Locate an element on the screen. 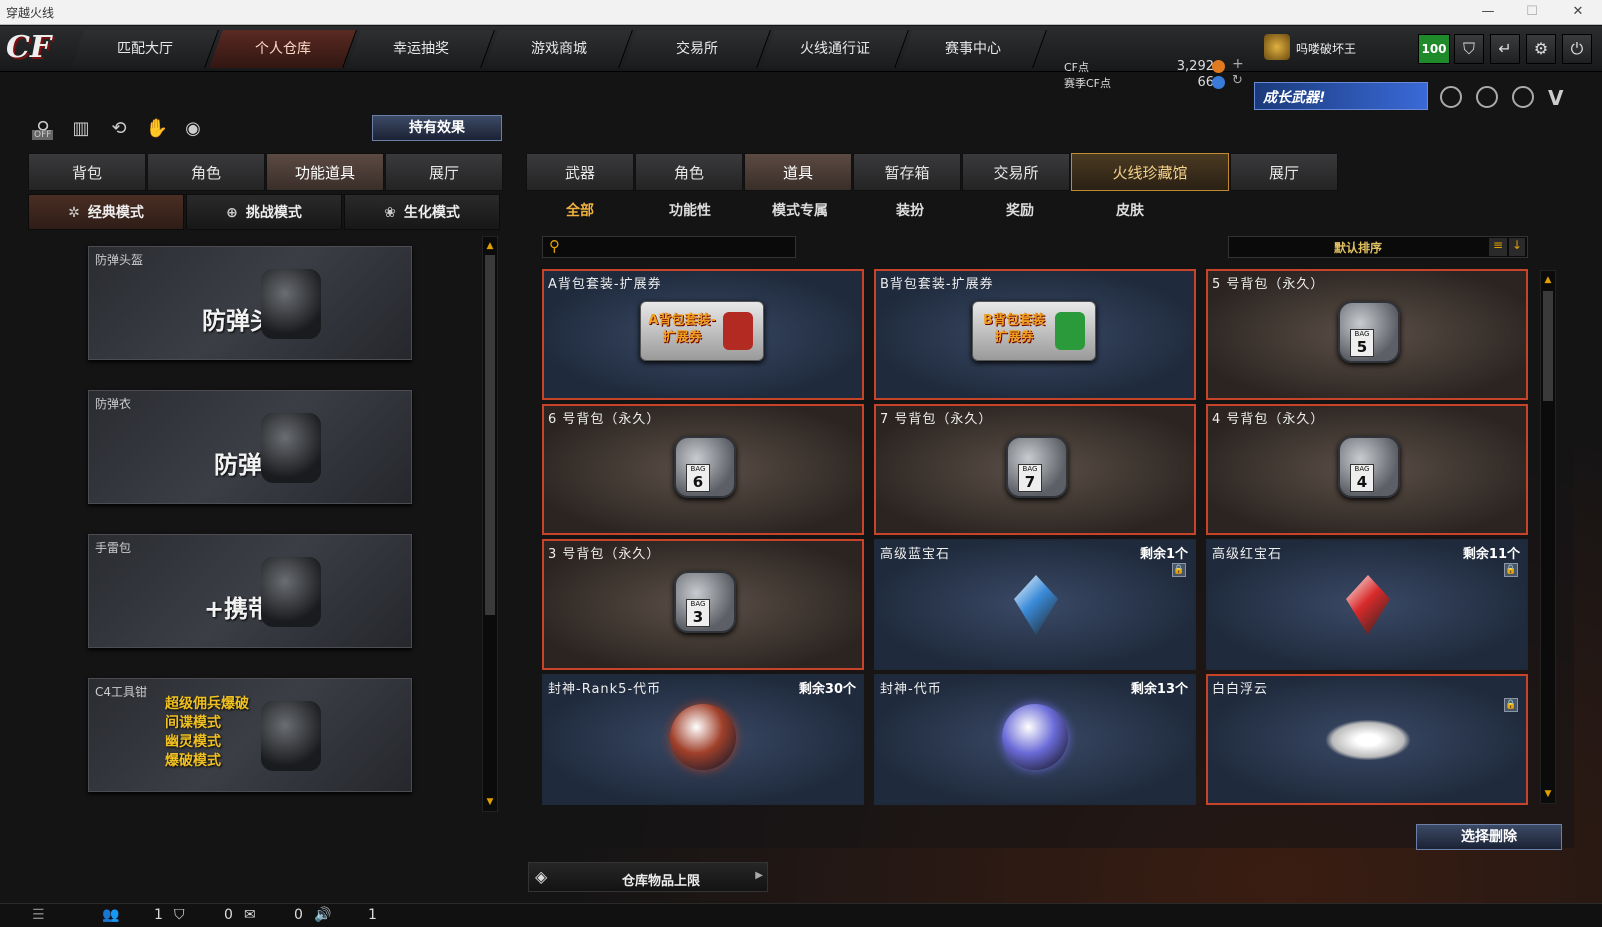 The height and width of the screenshot is (927, 1602). item-card-2: B背包套装-扩展券 B背包套装扩展券 is located at coordinates (1035, 334).